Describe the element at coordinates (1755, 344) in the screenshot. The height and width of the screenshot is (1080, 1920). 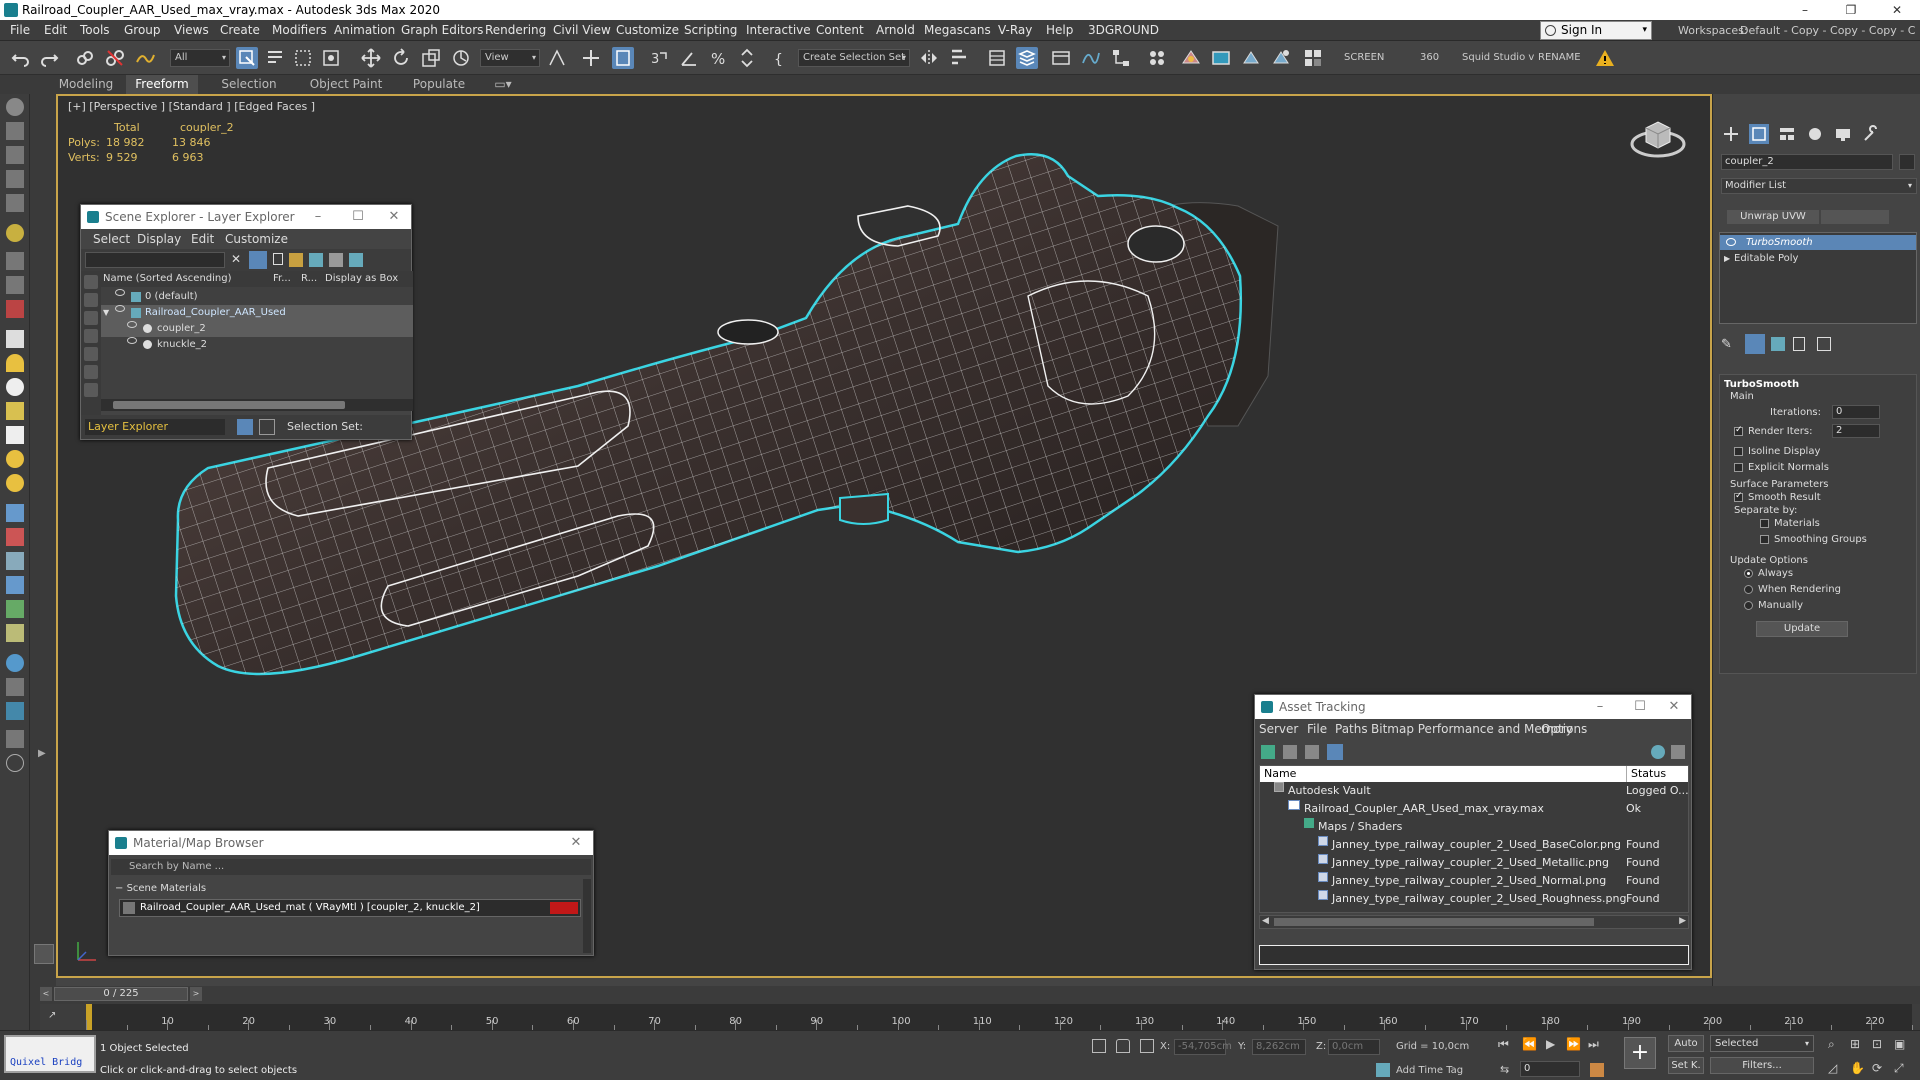
I see `show-end-result-icon` at that location.